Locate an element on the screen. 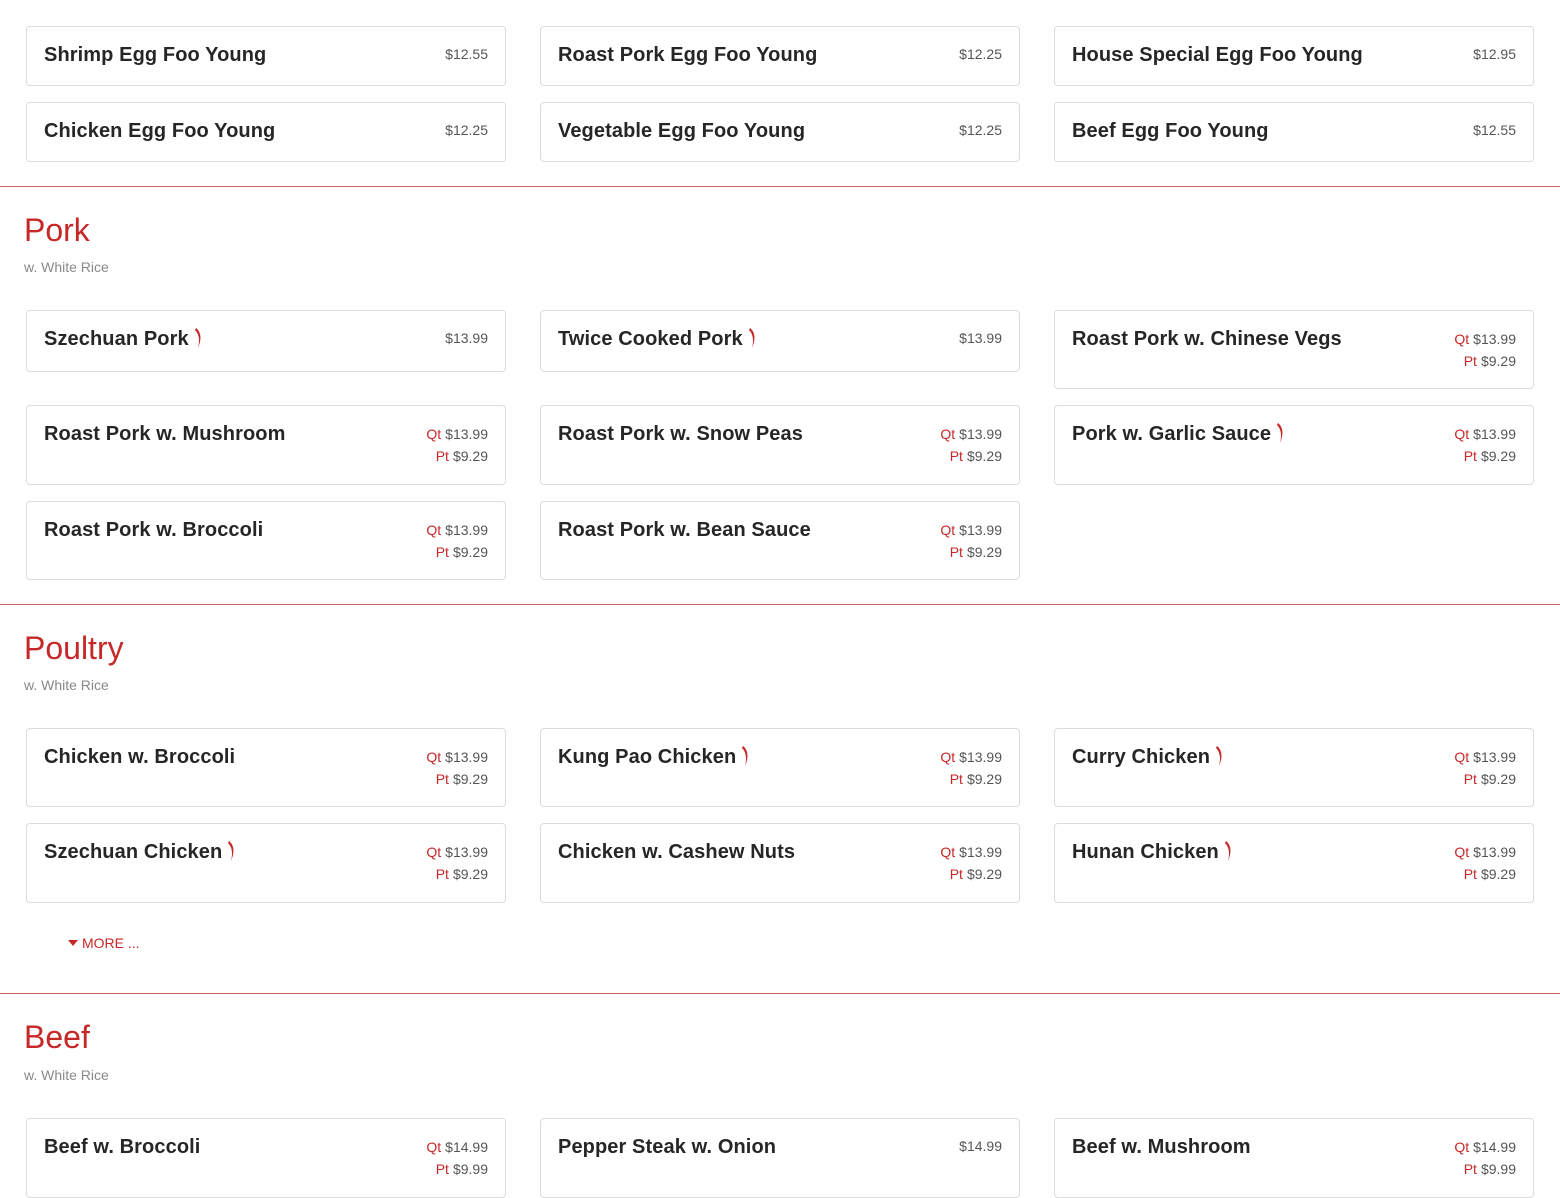 The height and width of the screenshot is (1198, 1560). qt-price: $14.99 is located at coordinates (1494, 1147).